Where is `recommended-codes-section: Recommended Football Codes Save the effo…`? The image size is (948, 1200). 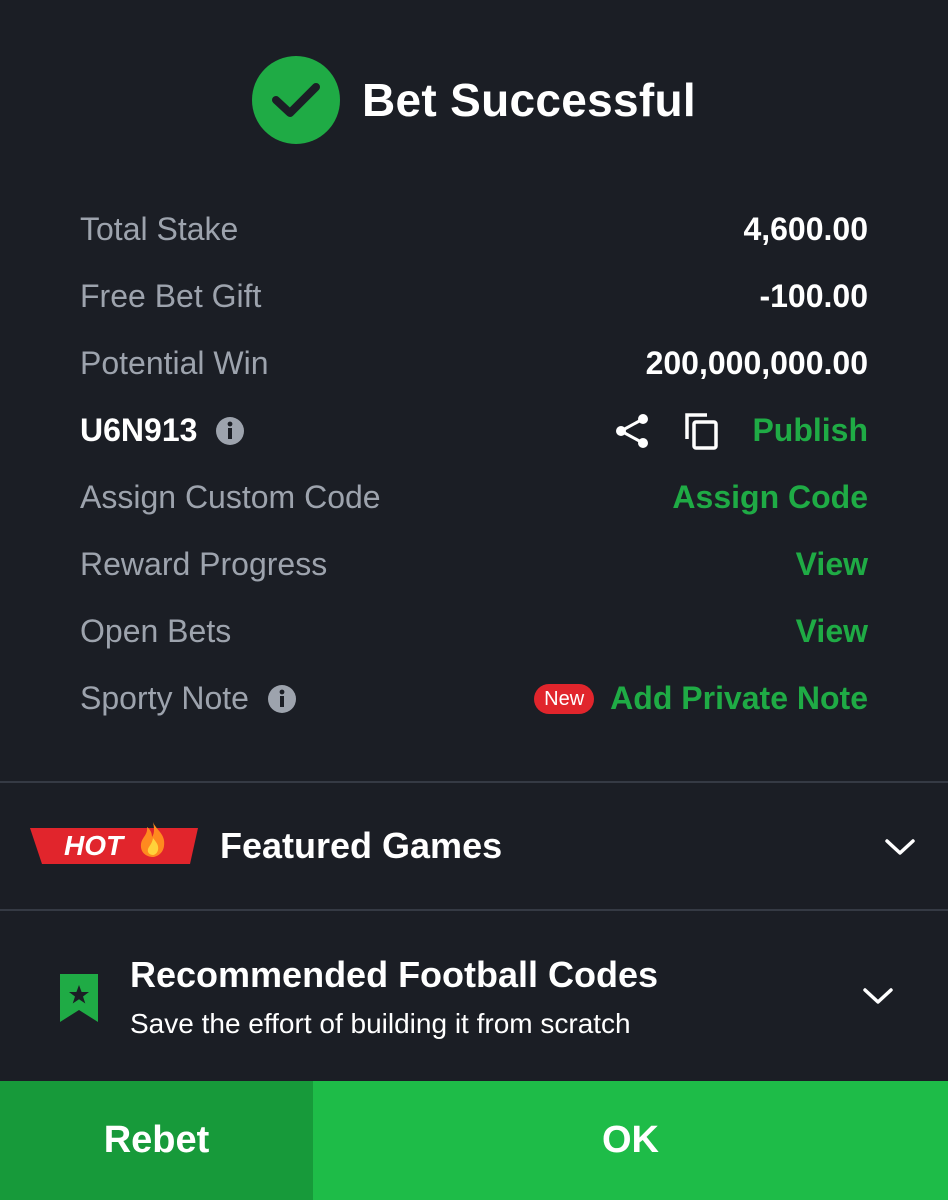 recommended-codes-section: Recommended Football Codes Save the effo… is located at coordinates (474, 996).